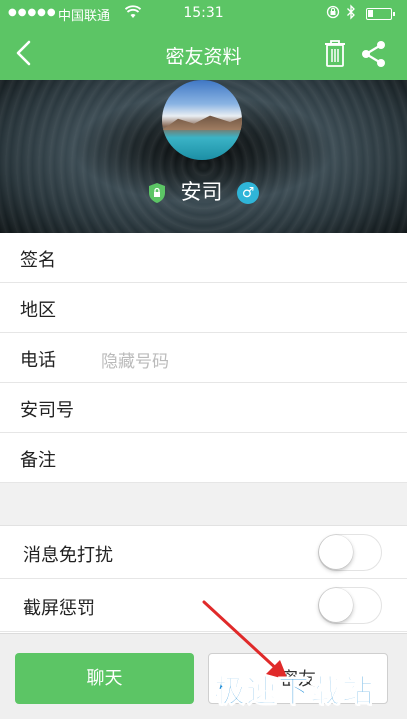 Image resolution: width=407 pixels, height=719 pixels. What do you see at coordinates (38, 310) in the screenshot?
I see `info-label: 地区` at bounding box center [38, 310].